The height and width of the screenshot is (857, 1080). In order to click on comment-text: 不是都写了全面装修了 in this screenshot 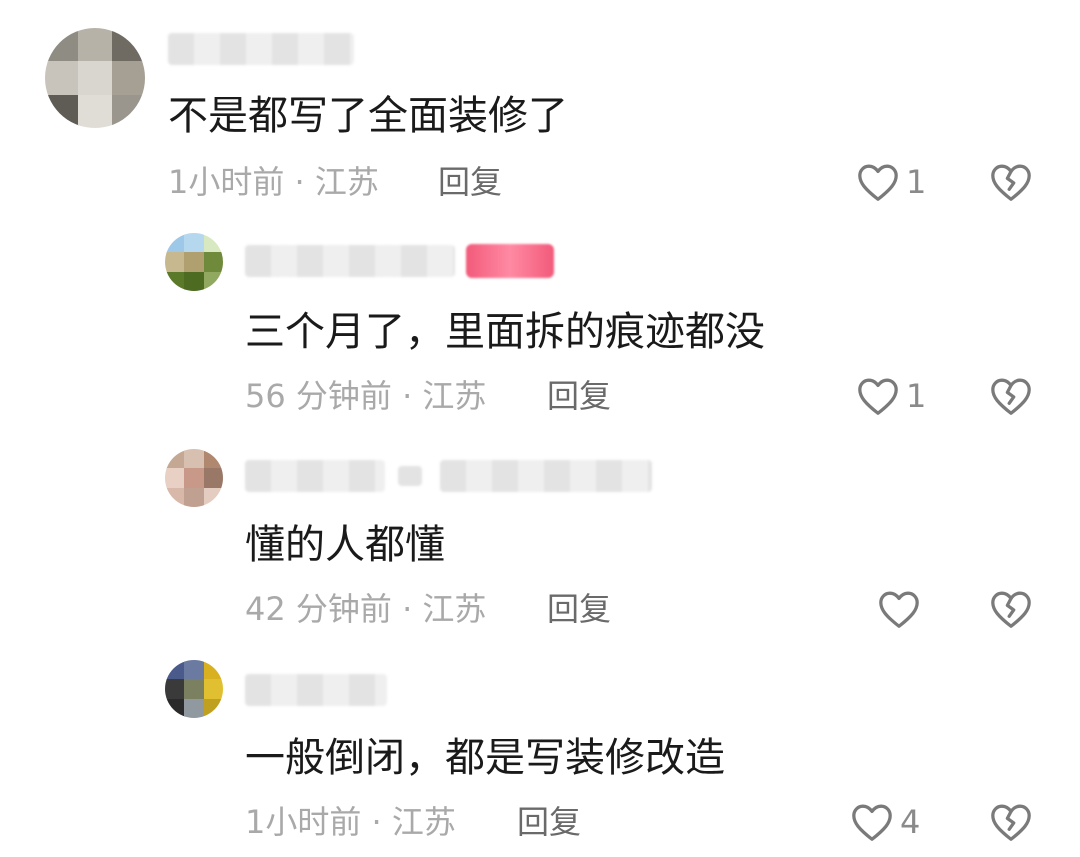, I will do `click(368, 116)`.